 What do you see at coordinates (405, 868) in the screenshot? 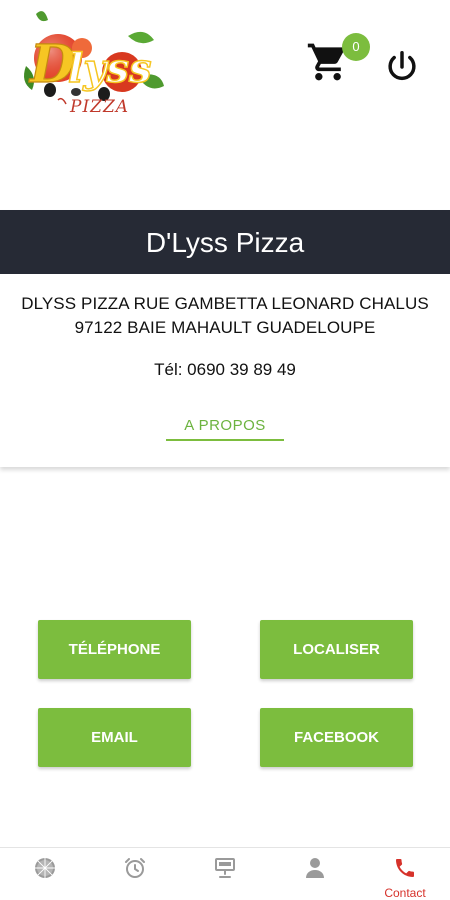
I see `phone-icon` at bounding box center [405, 868].